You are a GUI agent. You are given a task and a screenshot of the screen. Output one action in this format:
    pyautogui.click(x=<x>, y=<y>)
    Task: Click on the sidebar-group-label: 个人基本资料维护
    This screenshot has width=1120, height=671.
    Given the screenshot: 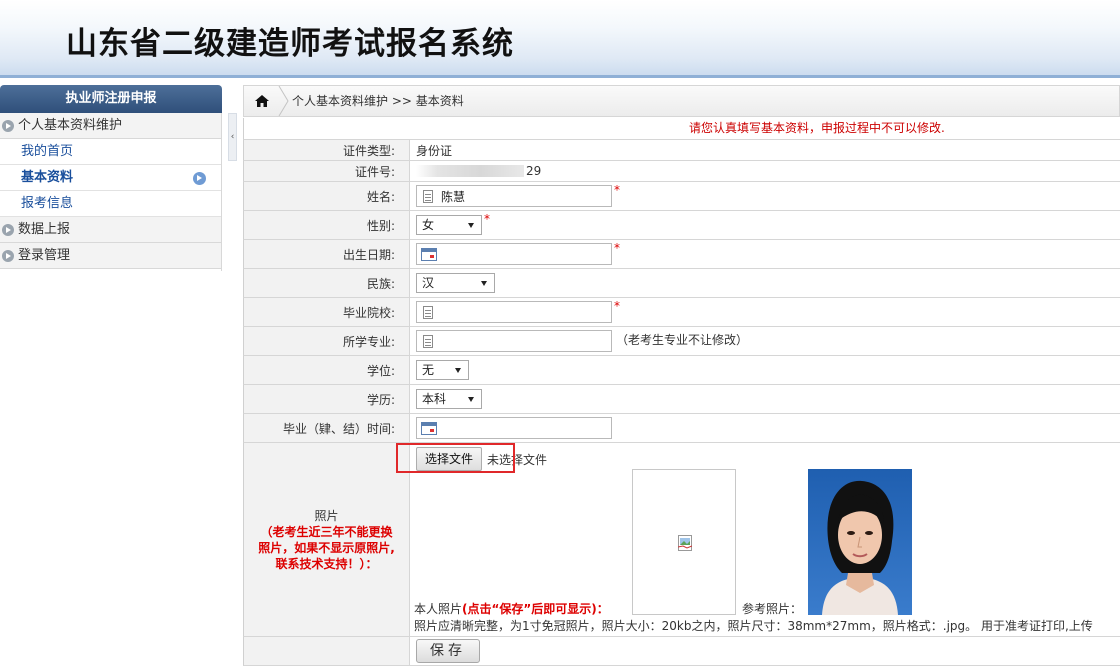 What is the action you would take?
    pyautogui.click(x=70, y=125)
    